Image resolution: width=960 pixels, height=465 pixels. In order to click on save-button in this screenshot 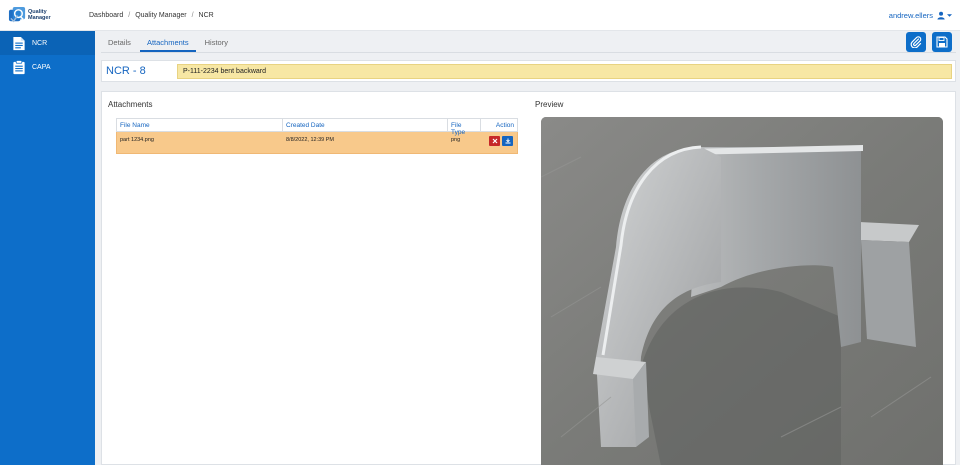, I will do `click(942, 42)`.